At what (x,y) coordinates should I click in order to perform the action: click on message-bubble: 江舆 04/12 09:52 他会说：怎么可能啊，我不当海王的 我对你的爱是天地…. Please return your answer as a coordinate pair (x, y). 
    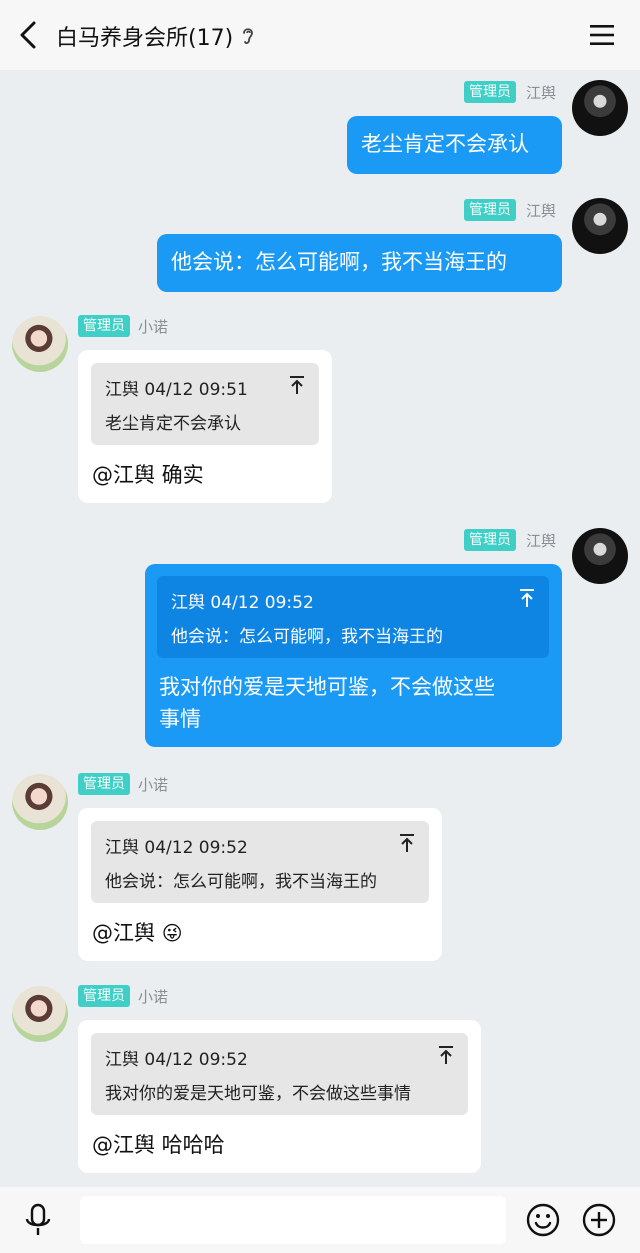
    Looking at the image, I should click on (353, 655).